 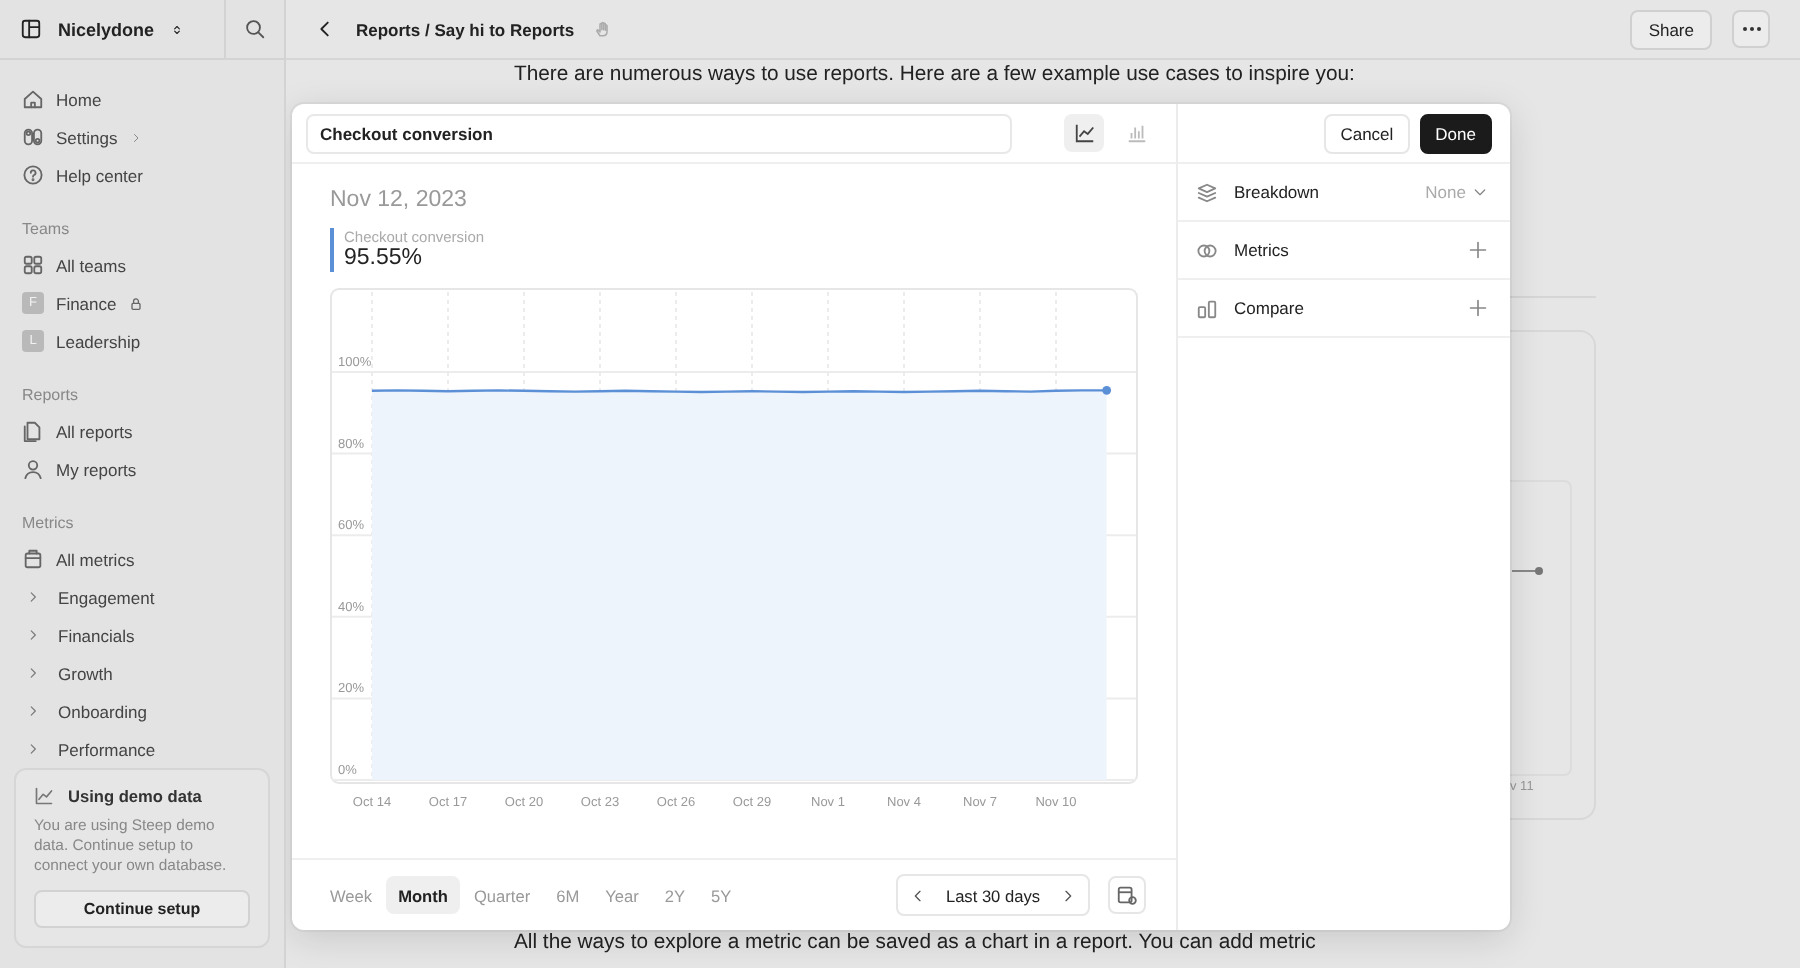 What do you see at coordinates (177, 29) in the screenshot?
I see `up-down-chevron-icon` at bounding box center [177, 29].